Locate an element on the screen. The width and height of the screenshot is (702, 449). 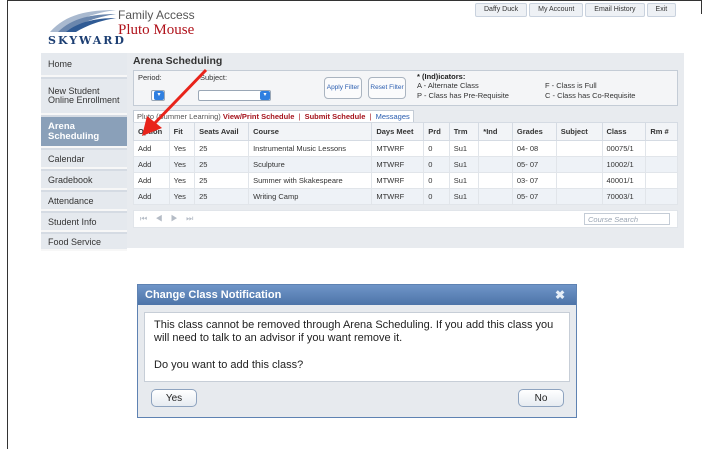
sidebar-item-attendance: Attendance is located at coordinates (84, 201).